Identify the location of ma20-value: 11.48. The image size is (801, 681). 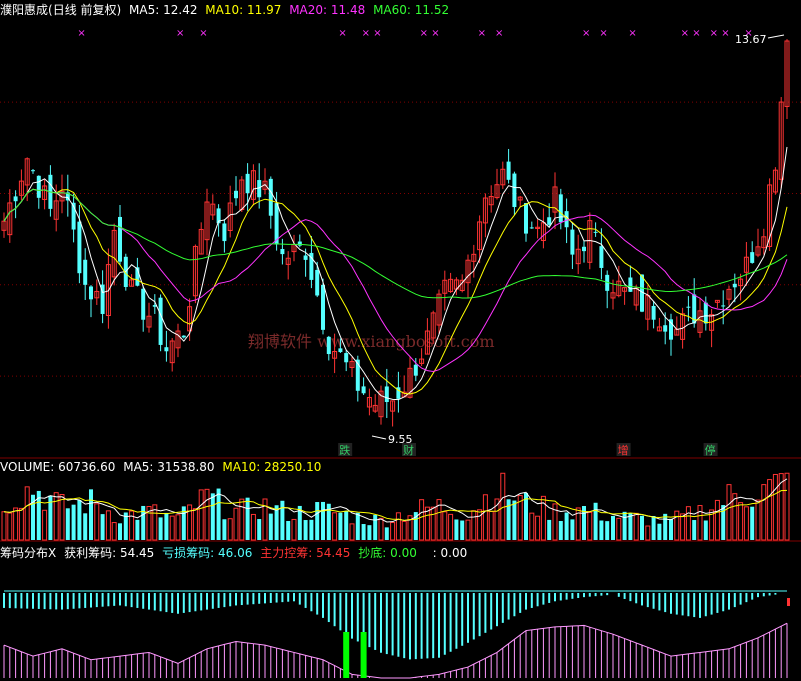
(348, 10).